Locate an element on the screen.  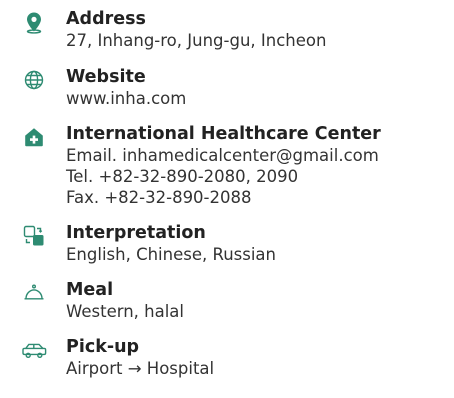
item-label: Interpretation is located at coordinates (136, 233).